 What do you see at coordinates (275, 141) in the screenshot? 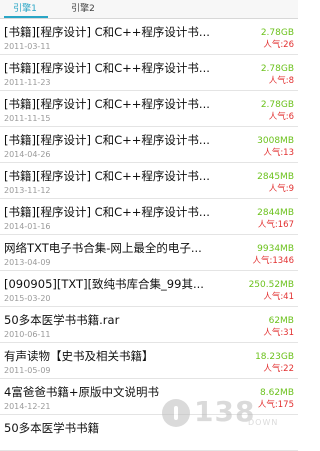
I see `item-size: 3008MB` at bounding box center [275, 141].